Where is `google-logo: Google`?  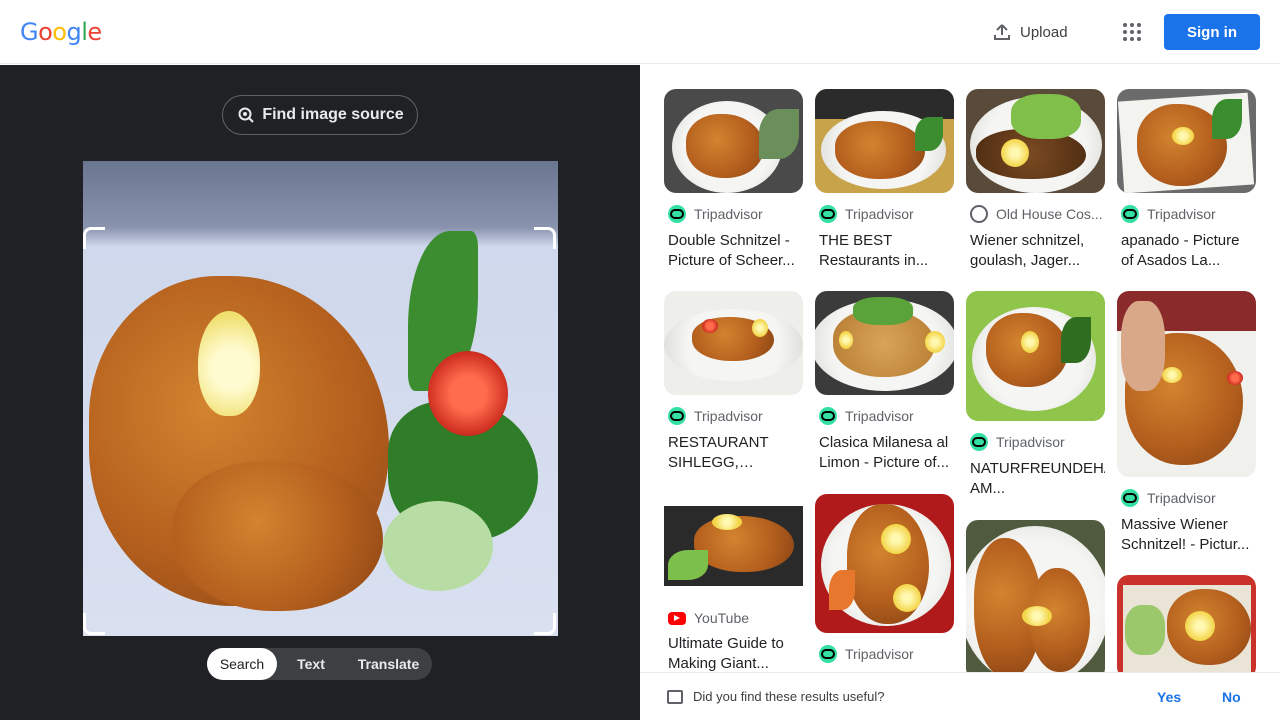
google-logo: Google is located at coordinates (61, 32).